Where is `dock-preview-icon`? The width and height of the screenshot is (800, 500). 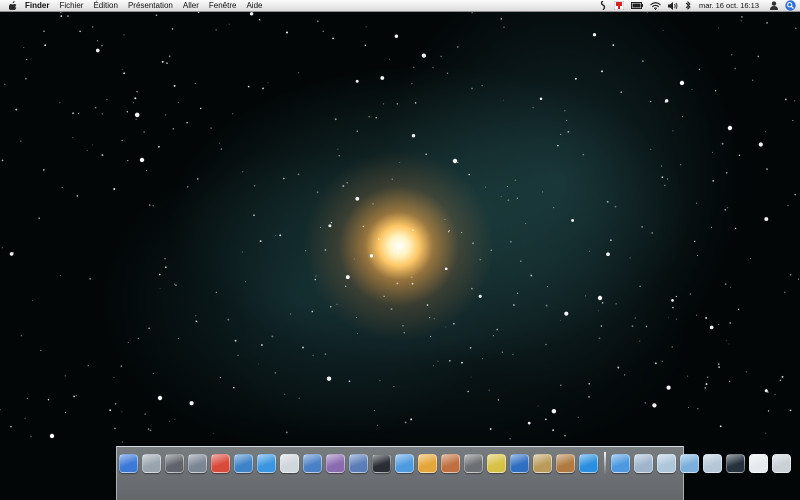
dock-preview-icon is located at coordinates (312, 463).